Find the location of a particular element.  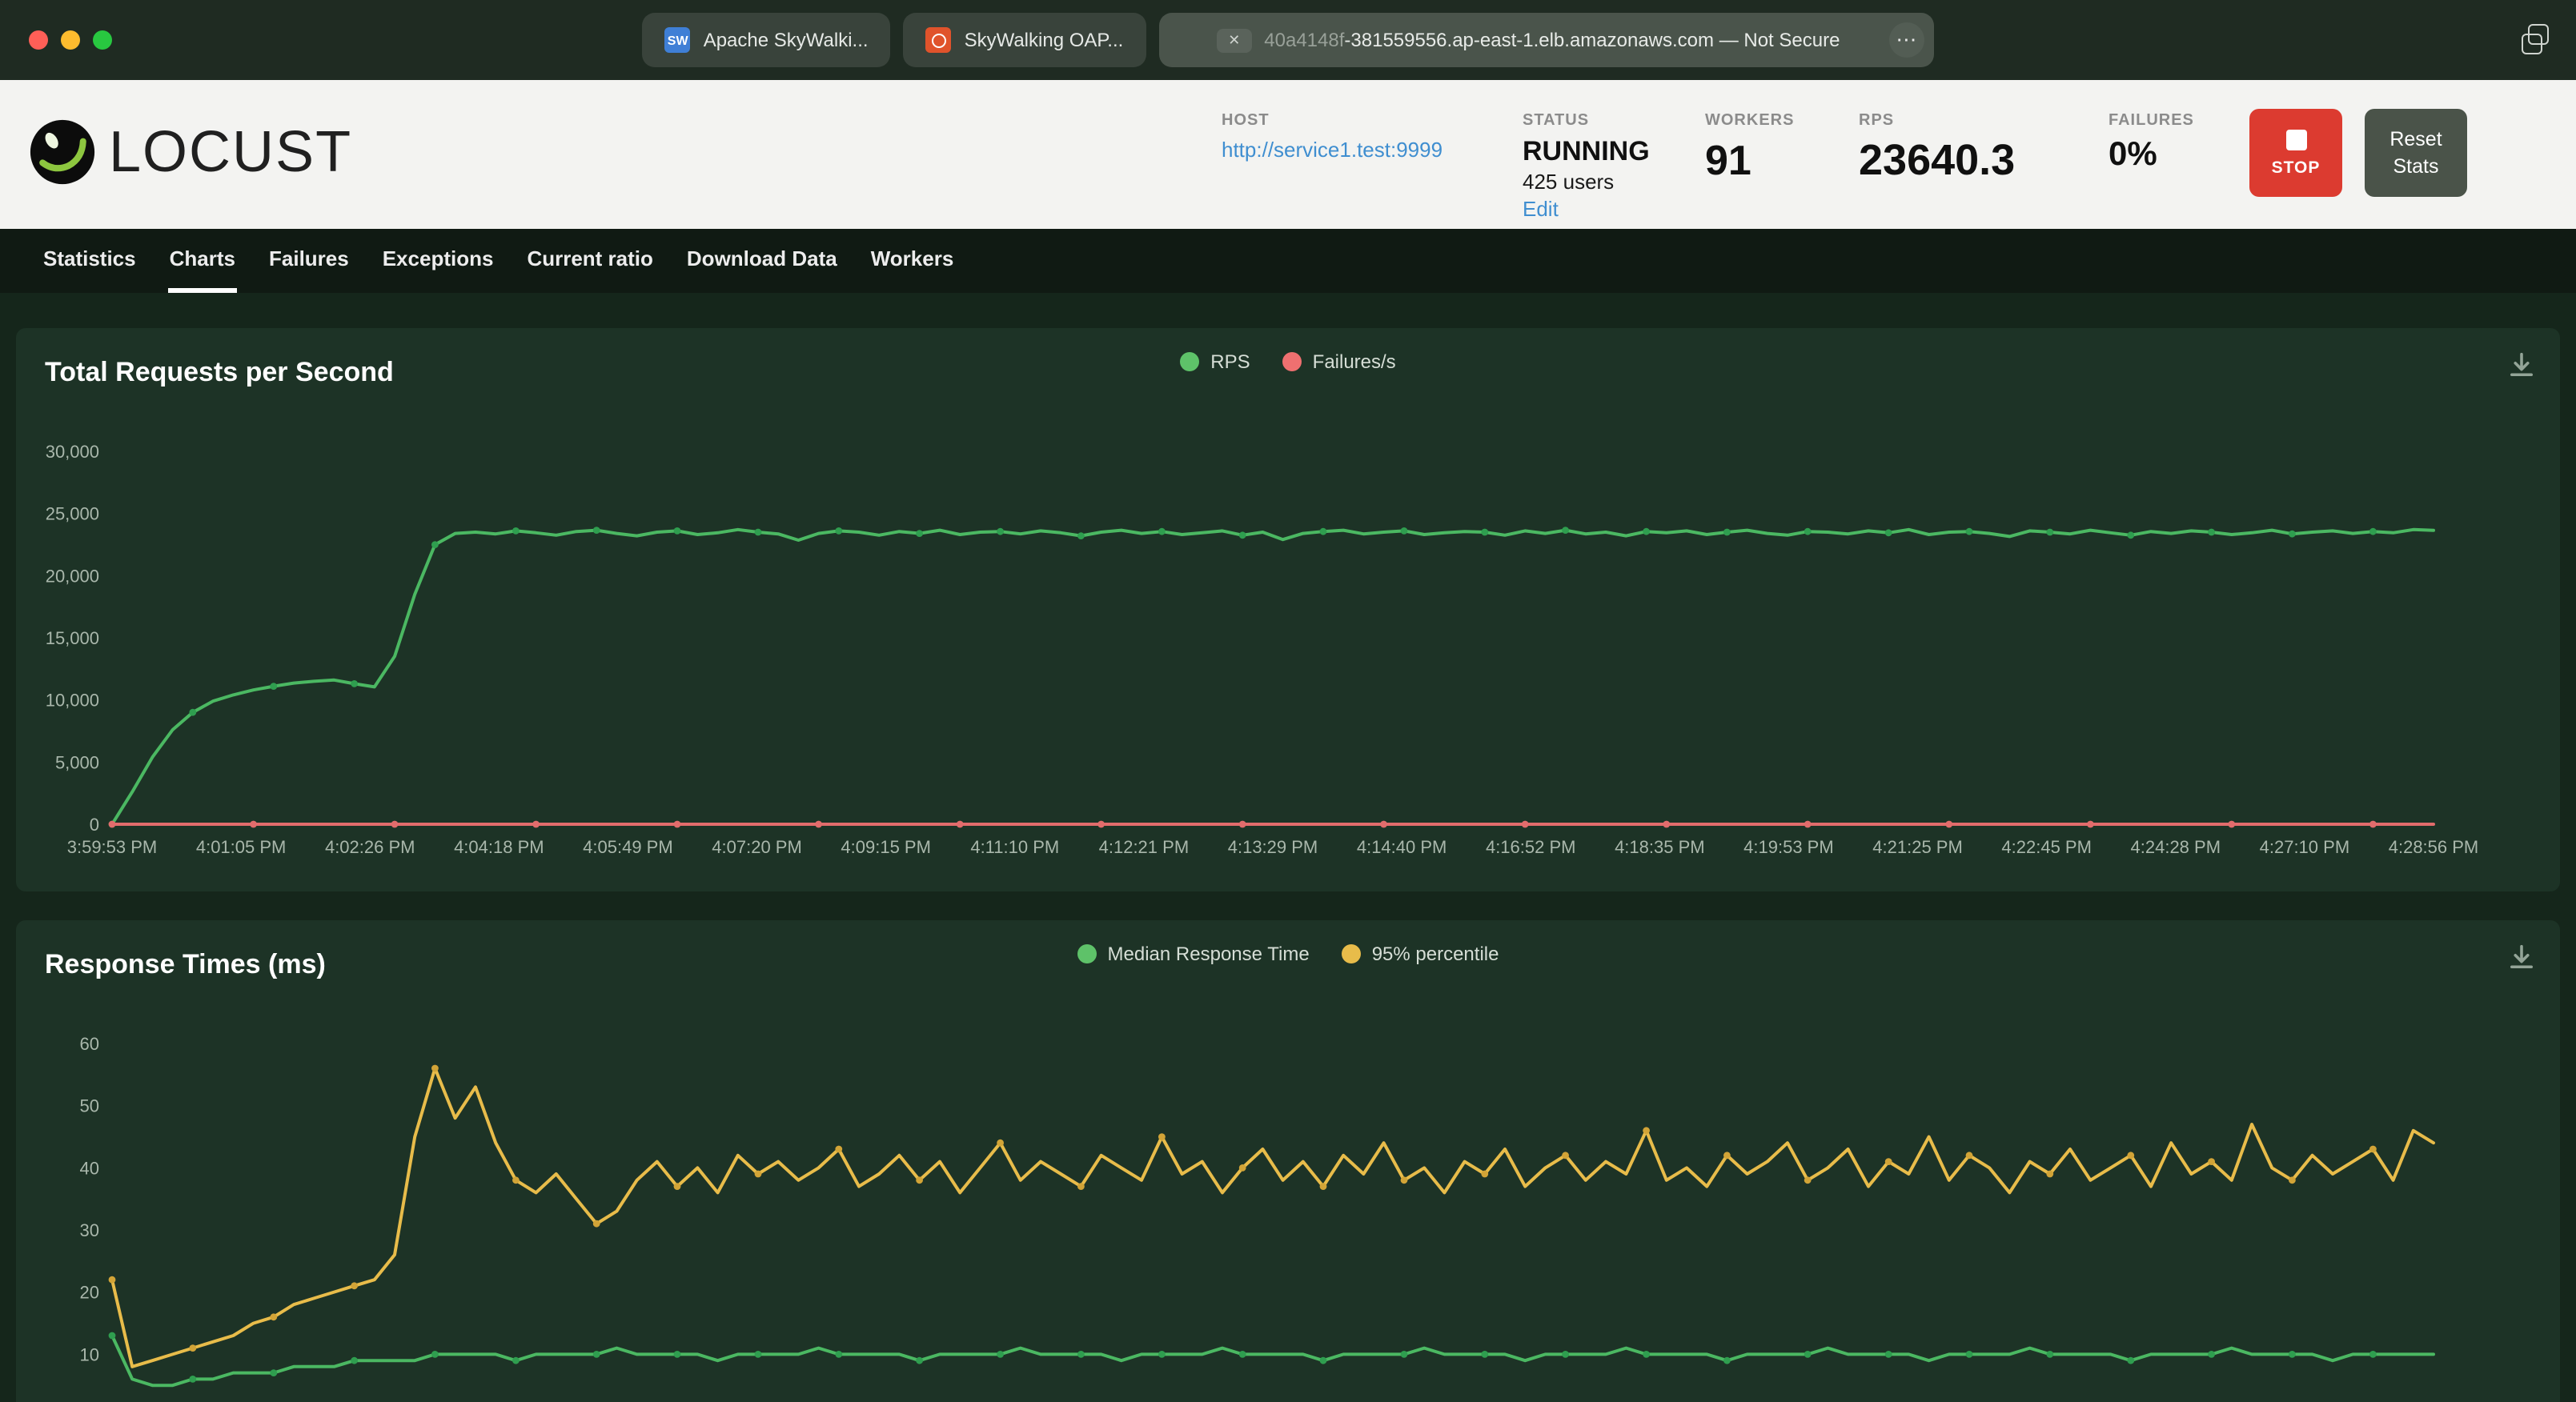

locust-logo-icon is located at coordinates (63, 152).